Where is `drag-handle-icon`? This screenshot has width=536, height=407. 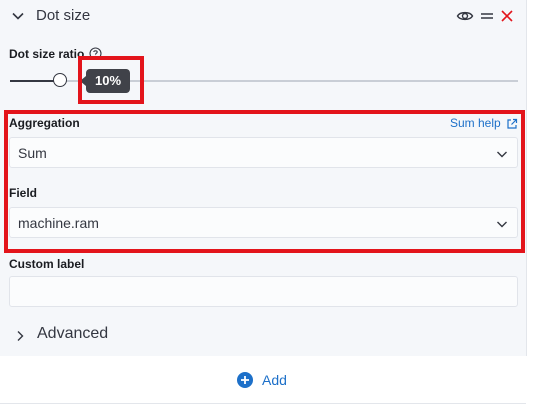 drag-handle-icon is located at coordinates (487, 16).